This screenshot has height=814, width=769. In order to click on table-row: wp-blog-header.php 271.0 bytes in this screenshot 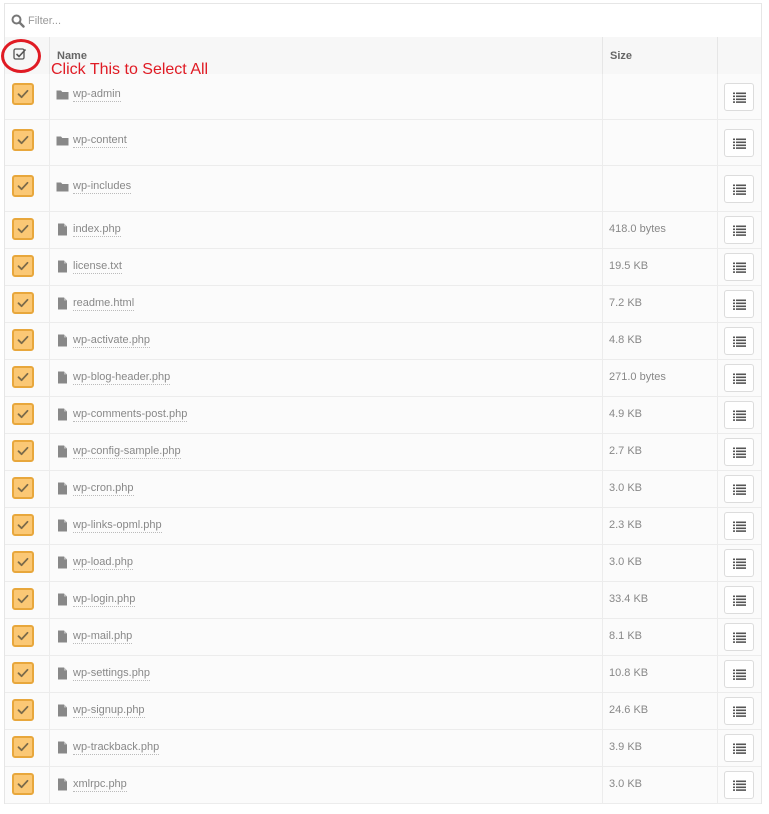, I will do `click(383, 378)`.